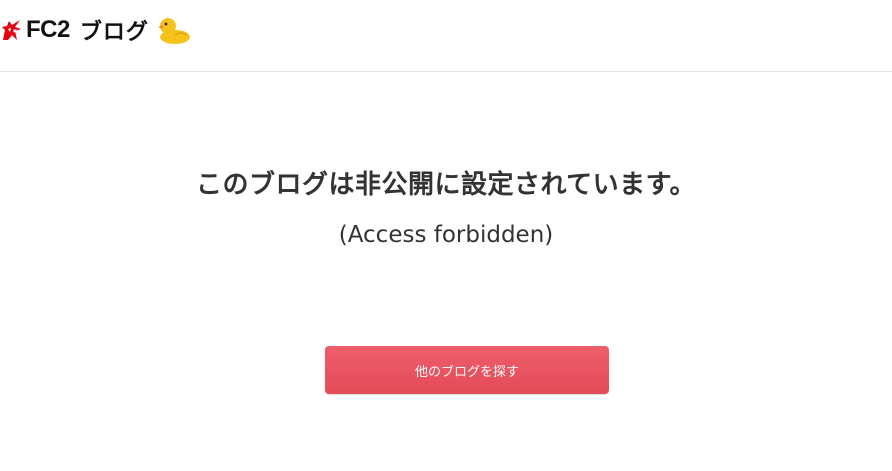 This screenshot has width=892, height=471. What do you see at coordinates (11, 30) in the screenshot?
I see `fc2-unicorn-icon` at bounding box center [11, 30].